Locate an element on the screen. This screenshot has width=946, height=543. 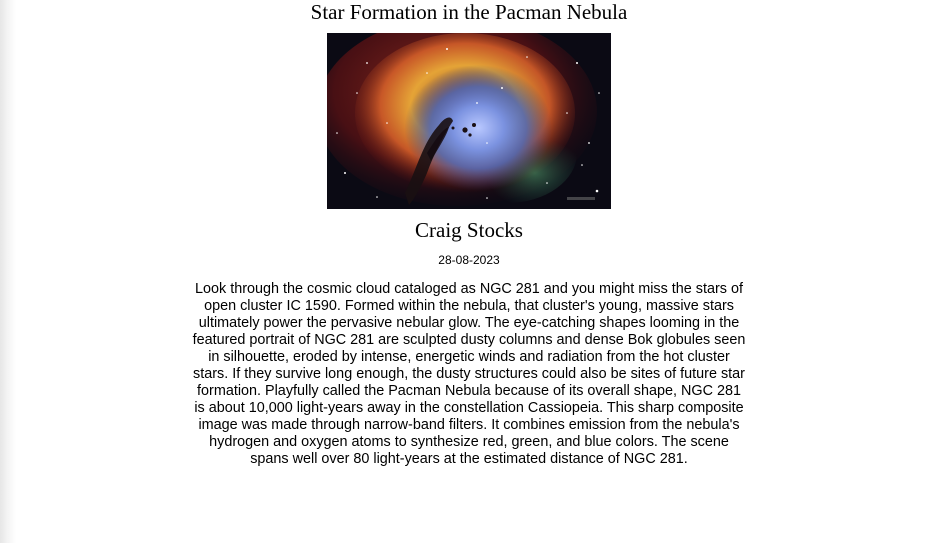
author-credit: Craig Stocks is located at coordinates (469, 230).